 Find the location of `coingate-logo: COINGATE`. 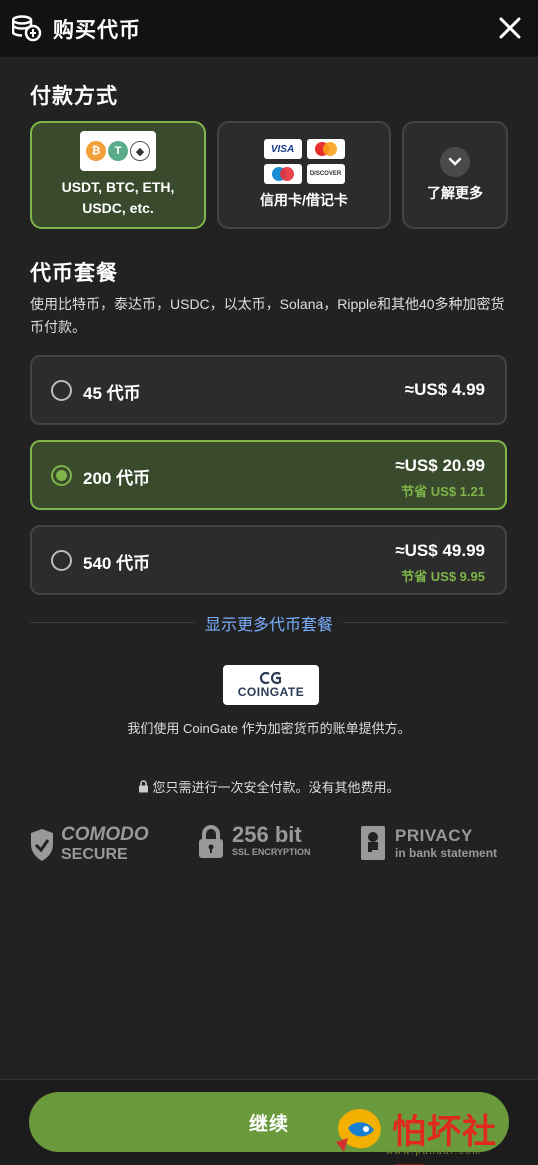

coingate-logo: COINGATE is located at coordinates (271, 685).